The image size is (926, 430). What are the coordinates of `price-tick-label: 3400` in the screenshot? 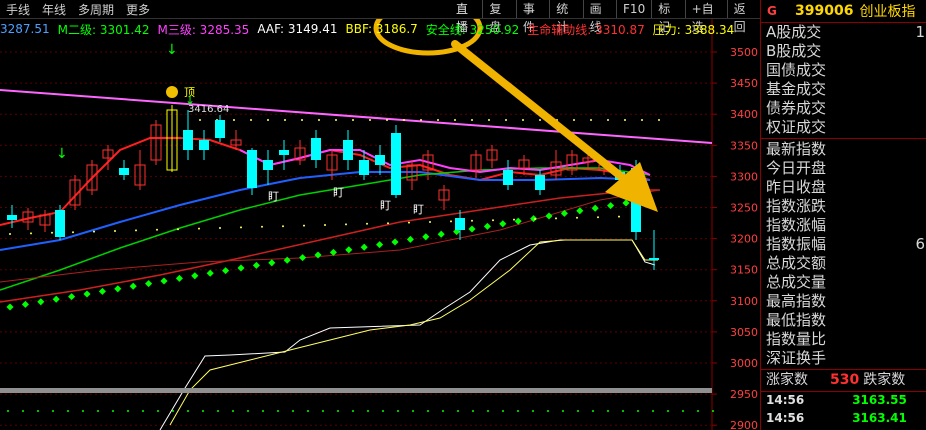 It's located at (744, 114).